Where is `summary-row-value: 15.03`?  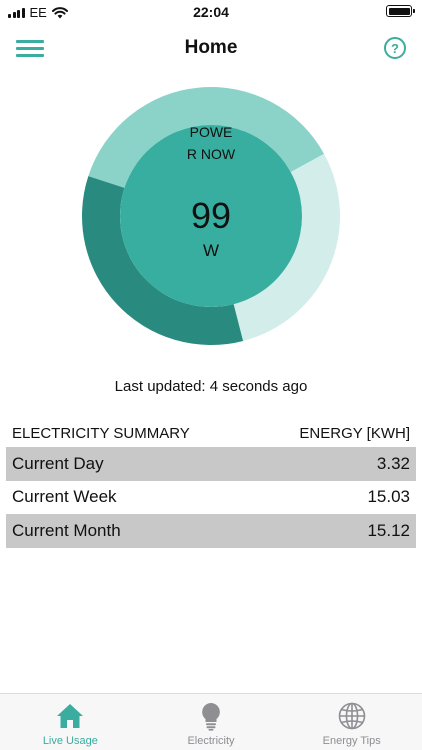
summary-row-value: 15.03 is located at coordinates (388, 497).